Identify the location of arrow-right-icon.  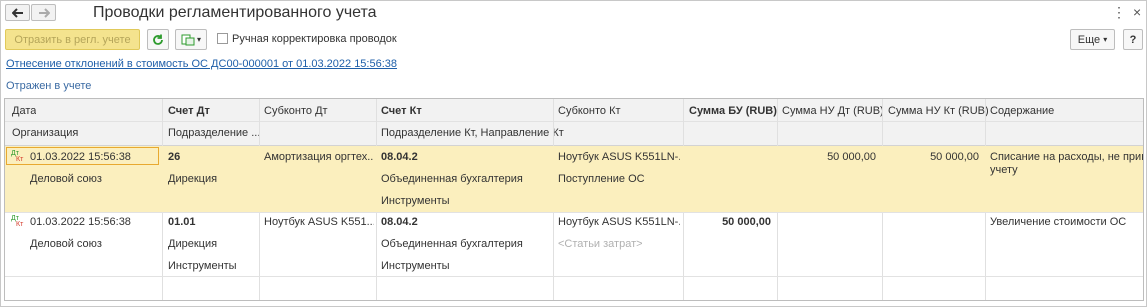
(44, 12).